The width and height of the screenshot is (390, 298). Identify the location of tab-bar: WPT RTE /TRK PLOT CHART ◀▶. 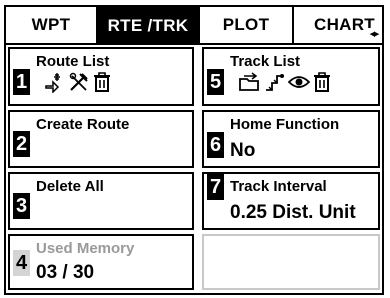
(194, 26).